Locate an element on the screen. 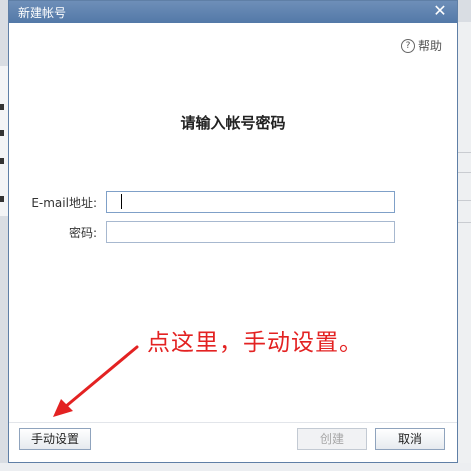  background-app-bottom-edge is located at coordinates (235, 467).